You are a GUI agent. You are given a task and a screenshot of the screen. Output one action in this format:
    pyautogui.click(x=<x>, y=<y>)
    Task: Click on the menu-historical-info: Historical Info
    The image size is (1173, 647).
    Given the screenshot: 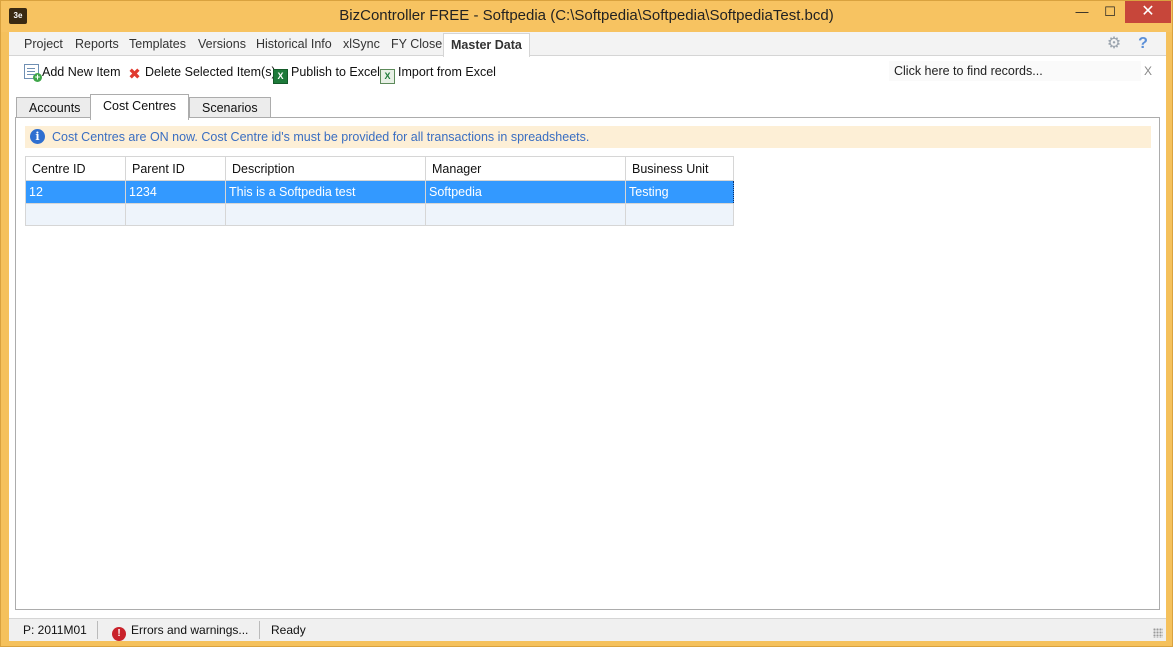 What is the action you would take?
    pyautogui.click(x=294, y=44)
    